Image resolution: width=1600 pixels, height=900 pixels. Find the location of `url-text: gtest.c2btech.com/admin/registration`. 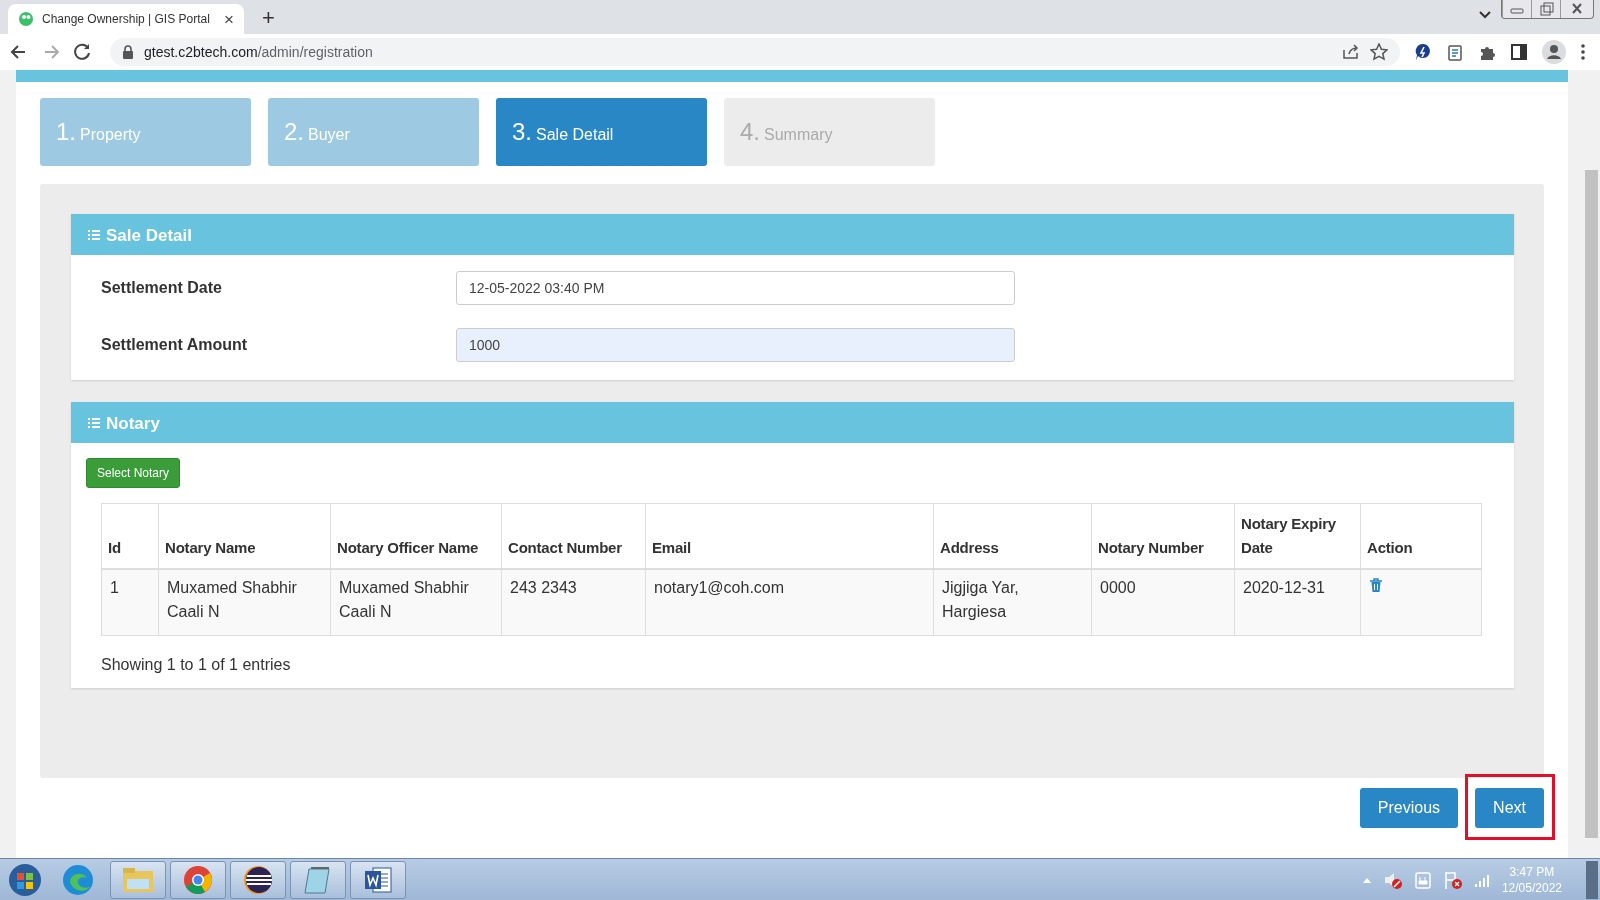

url-text: gtest.c2btech.com/admin/registration is located at coordinates (258, 52).